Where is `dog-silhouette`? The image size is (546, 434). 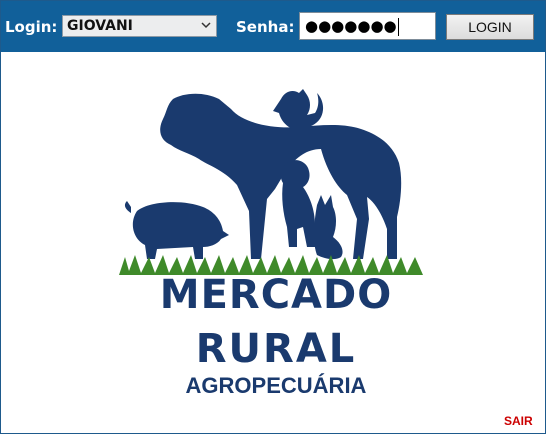 dog-silhouette is located at coordinates (297, 203).